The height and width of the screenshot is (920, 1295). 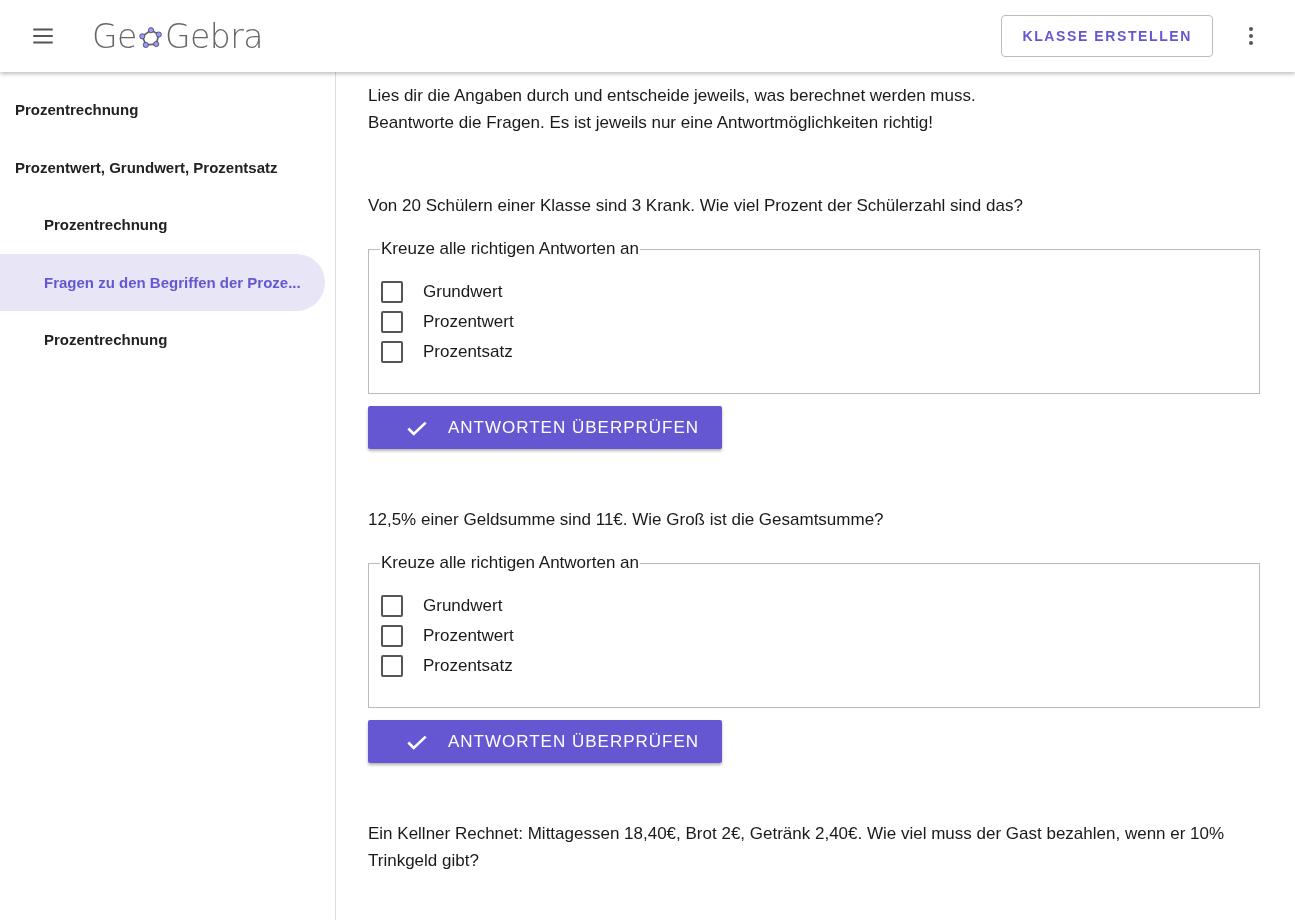 What do you see at coordinates (672, 96) in the screenshot?
I see `instruction-text: Lies dir die Angaben durch und entscheide jeweils, was berechnet werden muss.` at bounding box center [672, 96].